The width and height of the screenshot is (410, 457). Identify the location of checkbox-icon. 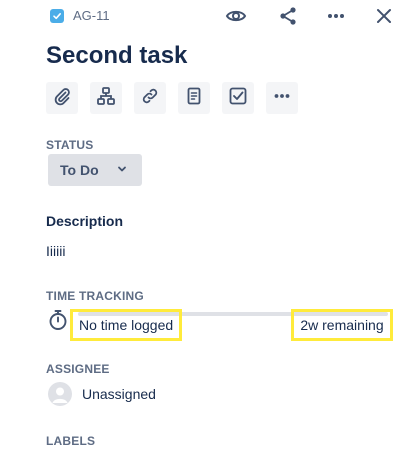
(238, 98).